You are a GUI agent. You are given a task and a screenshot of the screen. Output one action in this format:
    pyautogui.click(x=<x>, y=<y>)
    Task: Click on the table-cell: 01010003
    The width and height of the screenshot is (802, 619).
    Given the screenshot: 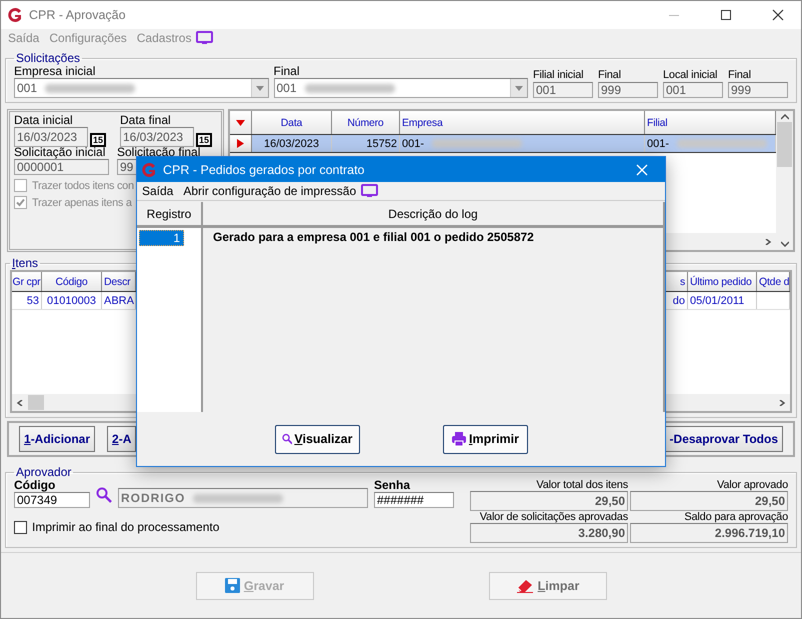 What is the action you would take?
    pyautogui.click(x=72, y=300)
    